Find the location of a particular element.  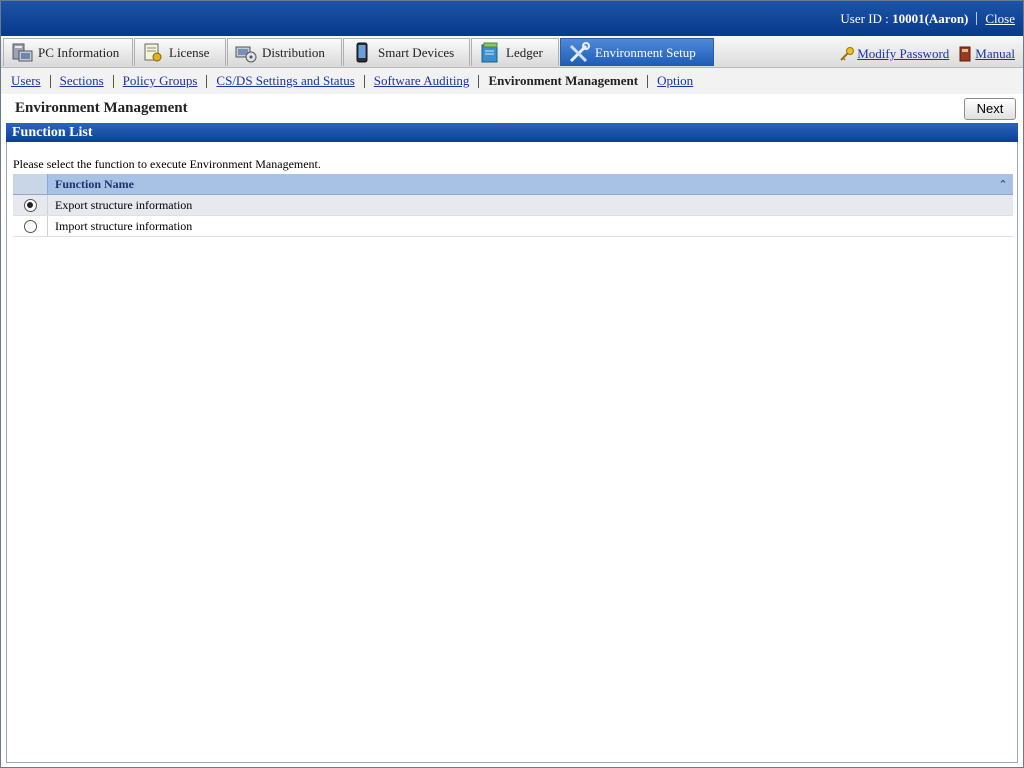

tab-label: Distribution is located at coordinates (293, 52).